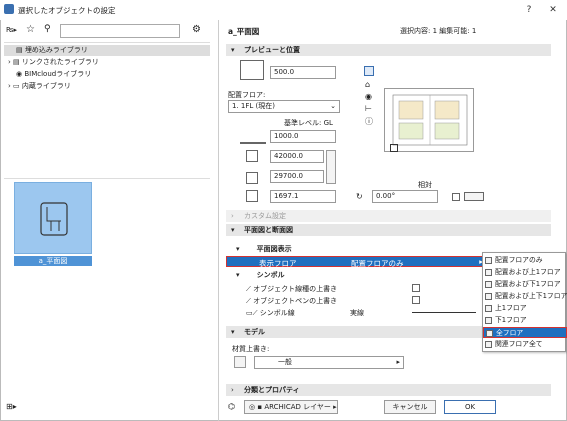 The image size is (567, 421). I want to click on menu-item-label: 全フロア, so click(510, 333).